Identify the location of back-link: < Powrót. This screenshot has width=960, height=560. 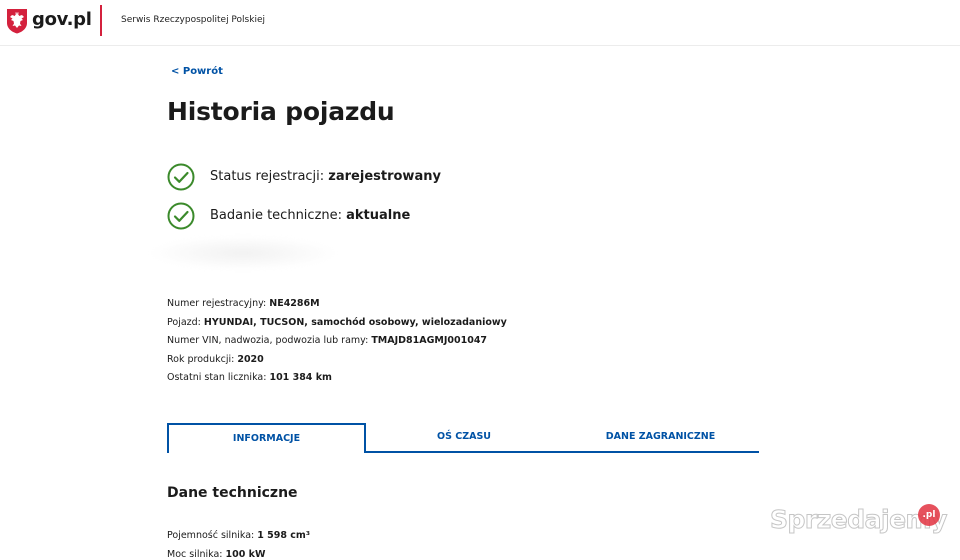
(197, 71).